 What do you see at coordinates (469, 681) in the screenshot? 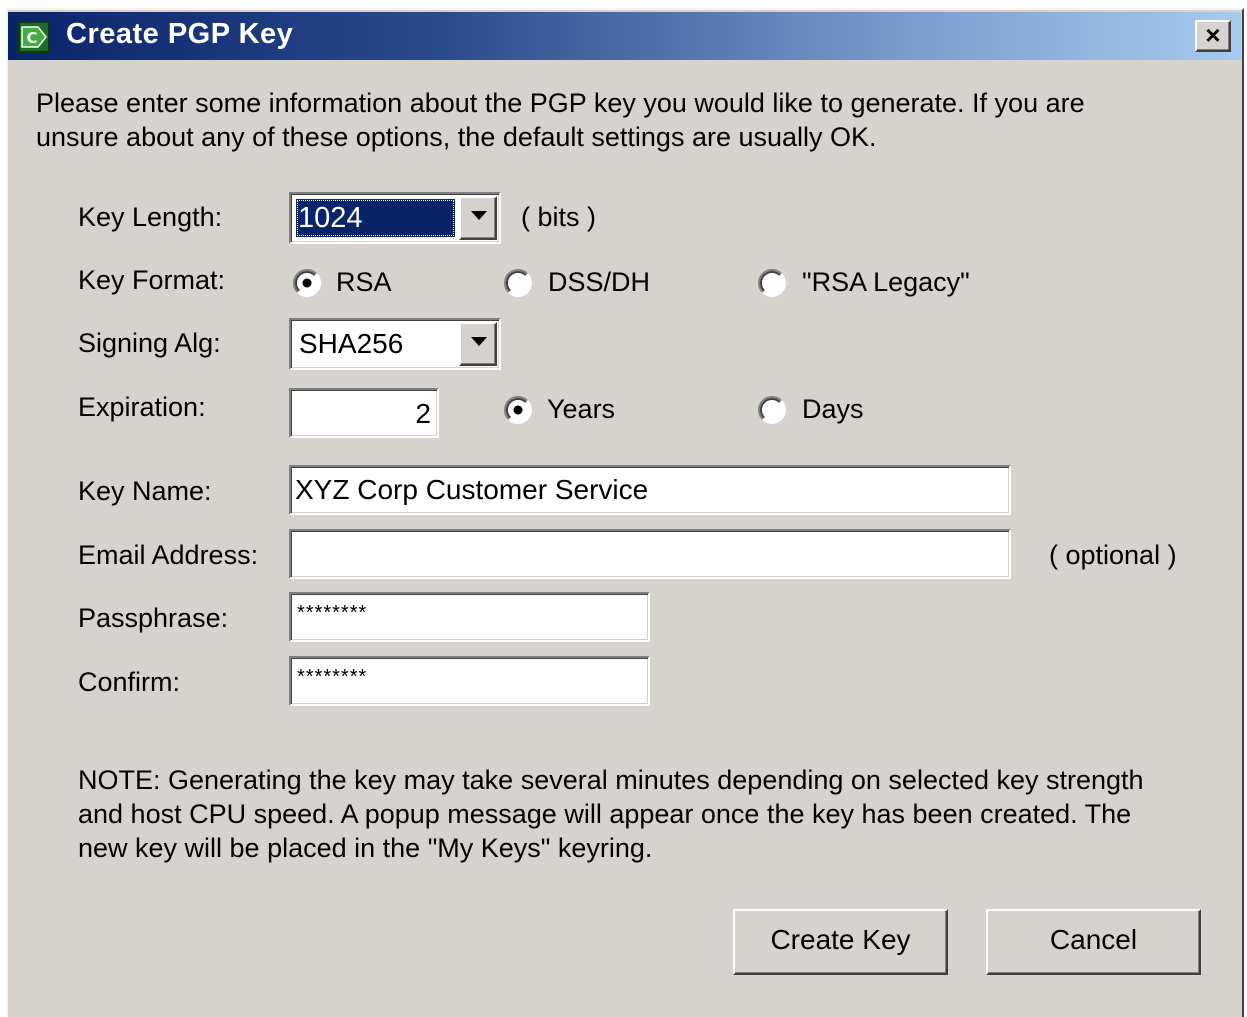
I see `confirm-input: ********` at bounding box center [469, 681].